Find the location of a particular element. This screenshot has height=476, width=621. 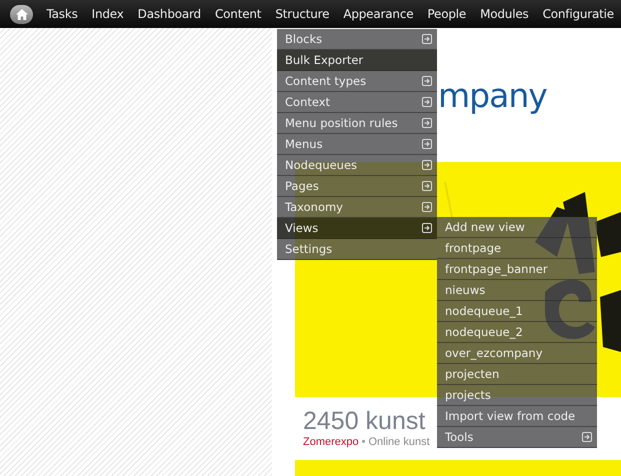

toolbar-item: Configuratie is located at coordinates (578, 14).